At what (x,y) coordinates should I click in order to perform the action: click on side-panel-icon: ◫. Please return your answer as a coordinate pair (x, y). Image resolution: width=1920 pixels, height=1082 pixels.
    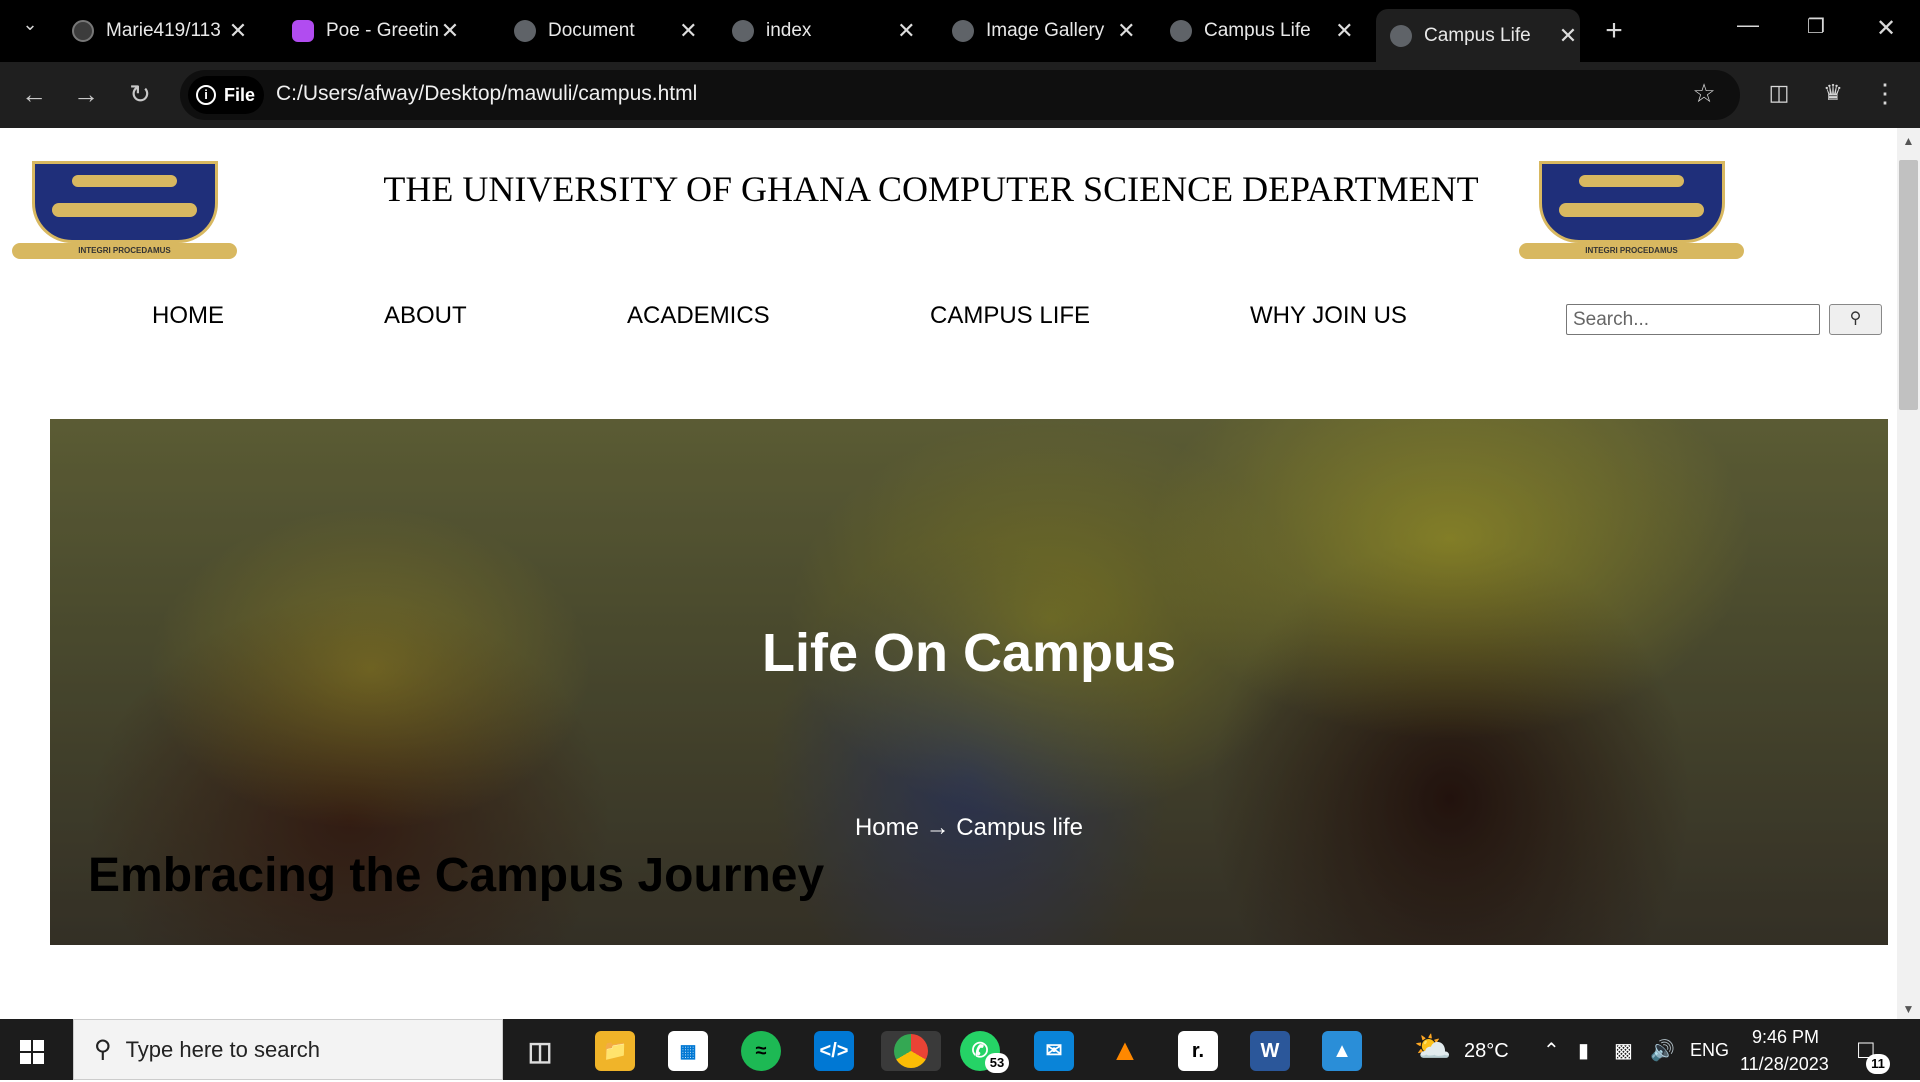
    Looking at the image, I should click on (1779, 93).